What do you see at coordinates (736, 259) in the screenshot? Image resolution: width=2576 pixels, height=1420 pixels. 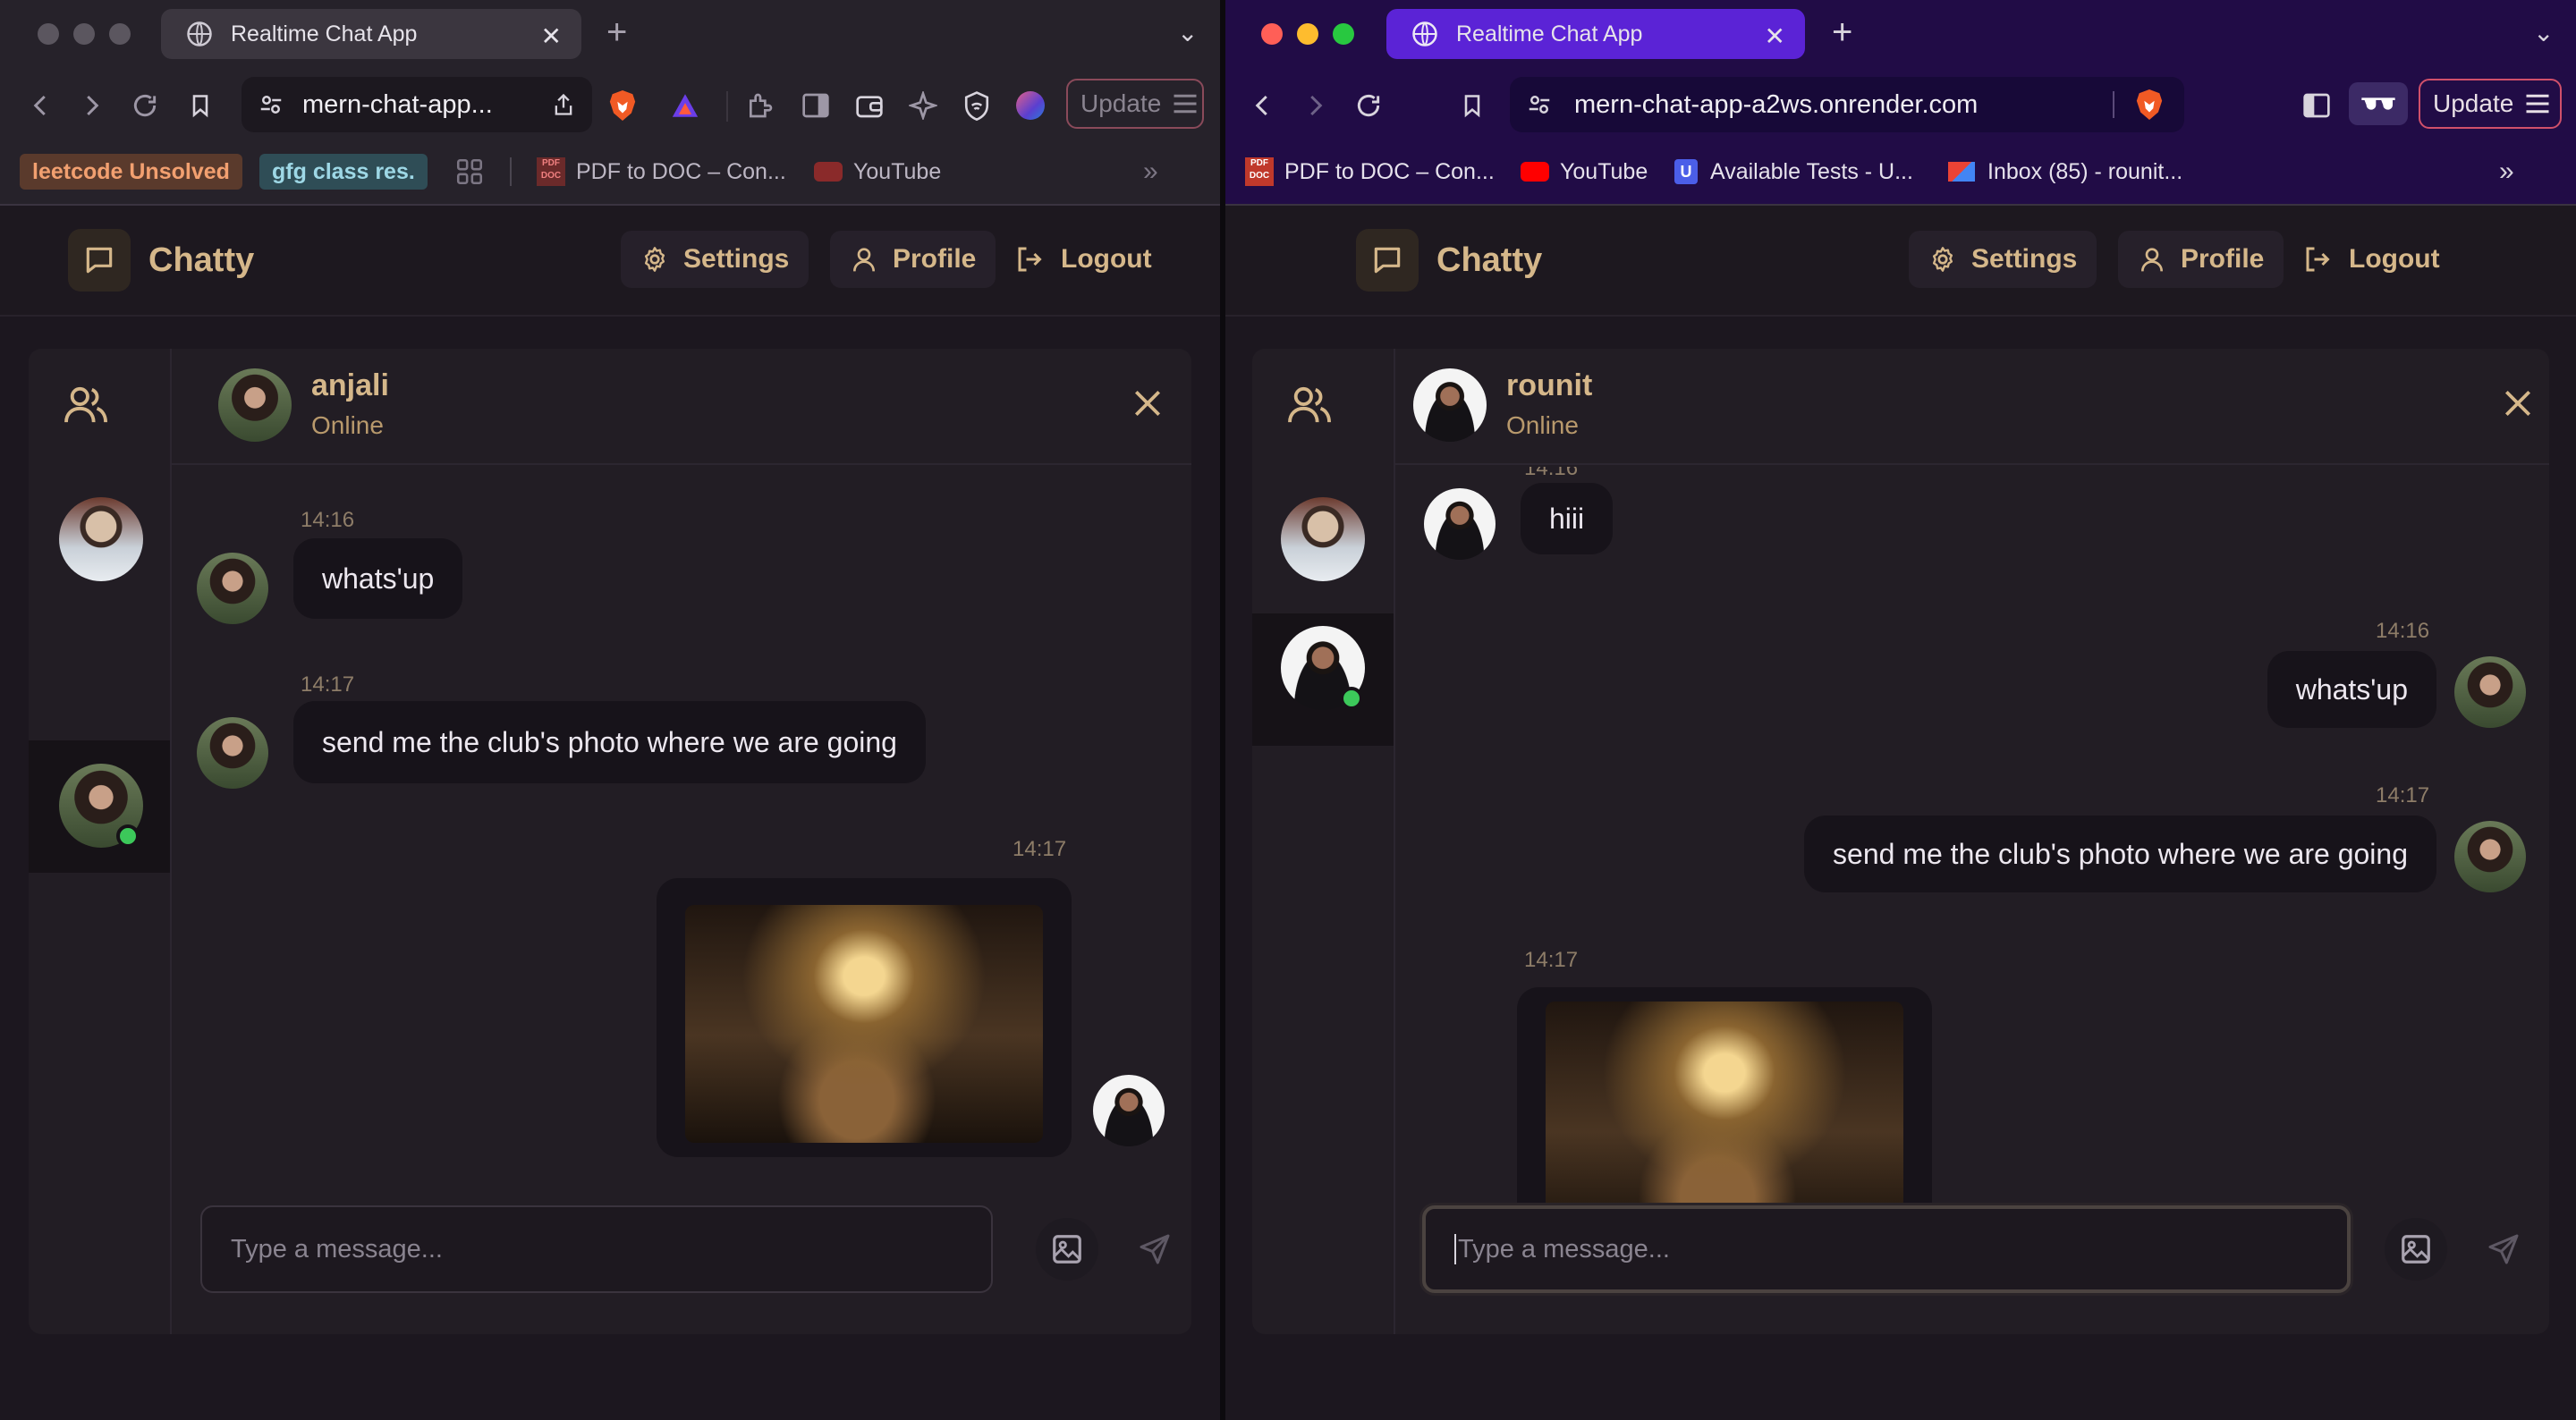 I see `settings-label: Settings` at bounding box center [736, 259].